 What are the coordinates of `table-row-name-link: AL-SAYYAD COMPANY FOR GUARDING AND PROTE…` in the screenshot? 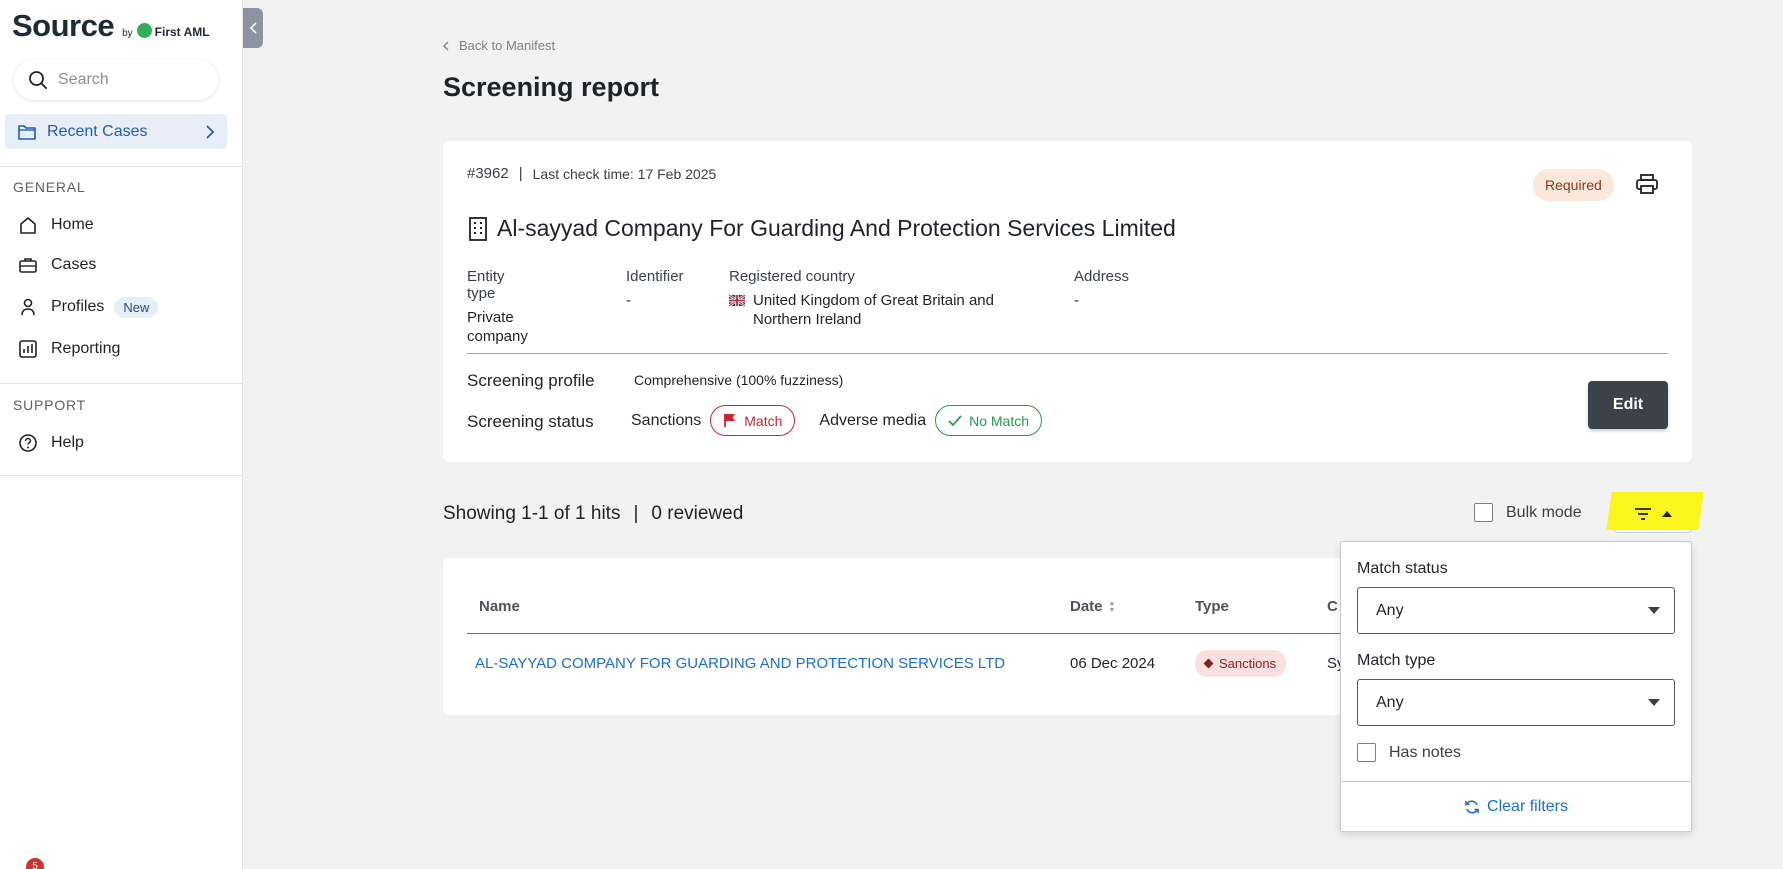 It's located at (740, 663).